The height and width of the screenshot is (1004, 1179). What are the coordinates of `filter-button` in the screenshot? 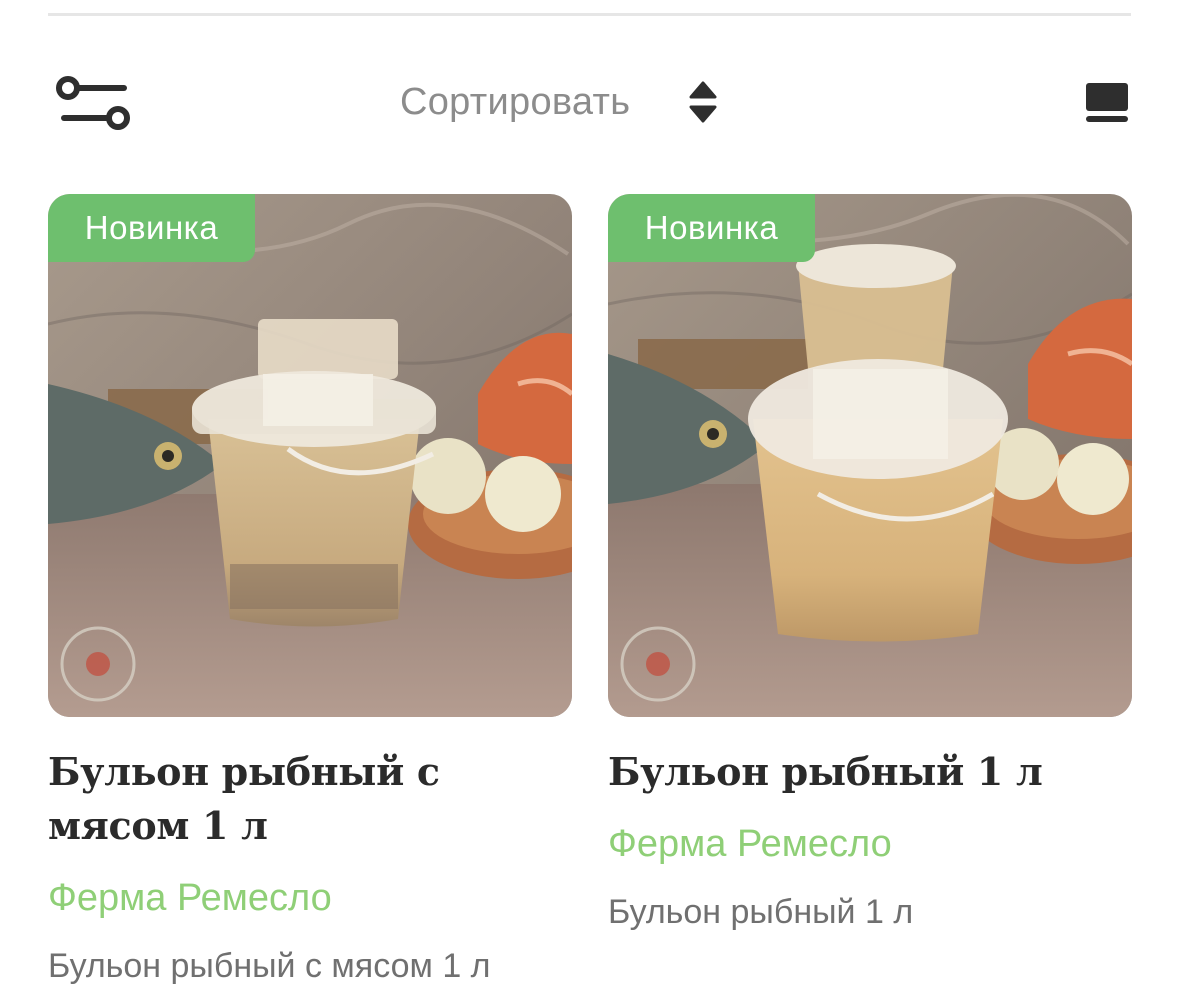 It's located at (94, 104).